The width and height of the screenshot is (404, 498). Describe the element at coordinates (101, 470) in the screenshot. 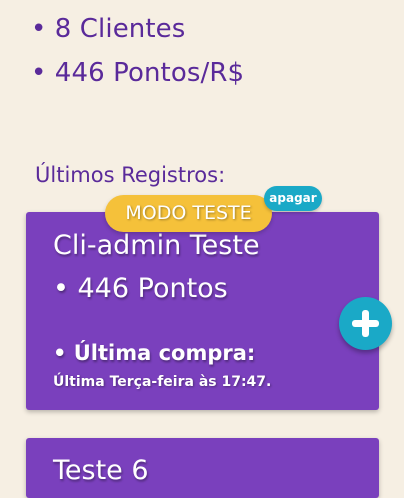

I see `record-title: Teste 6` at that location.